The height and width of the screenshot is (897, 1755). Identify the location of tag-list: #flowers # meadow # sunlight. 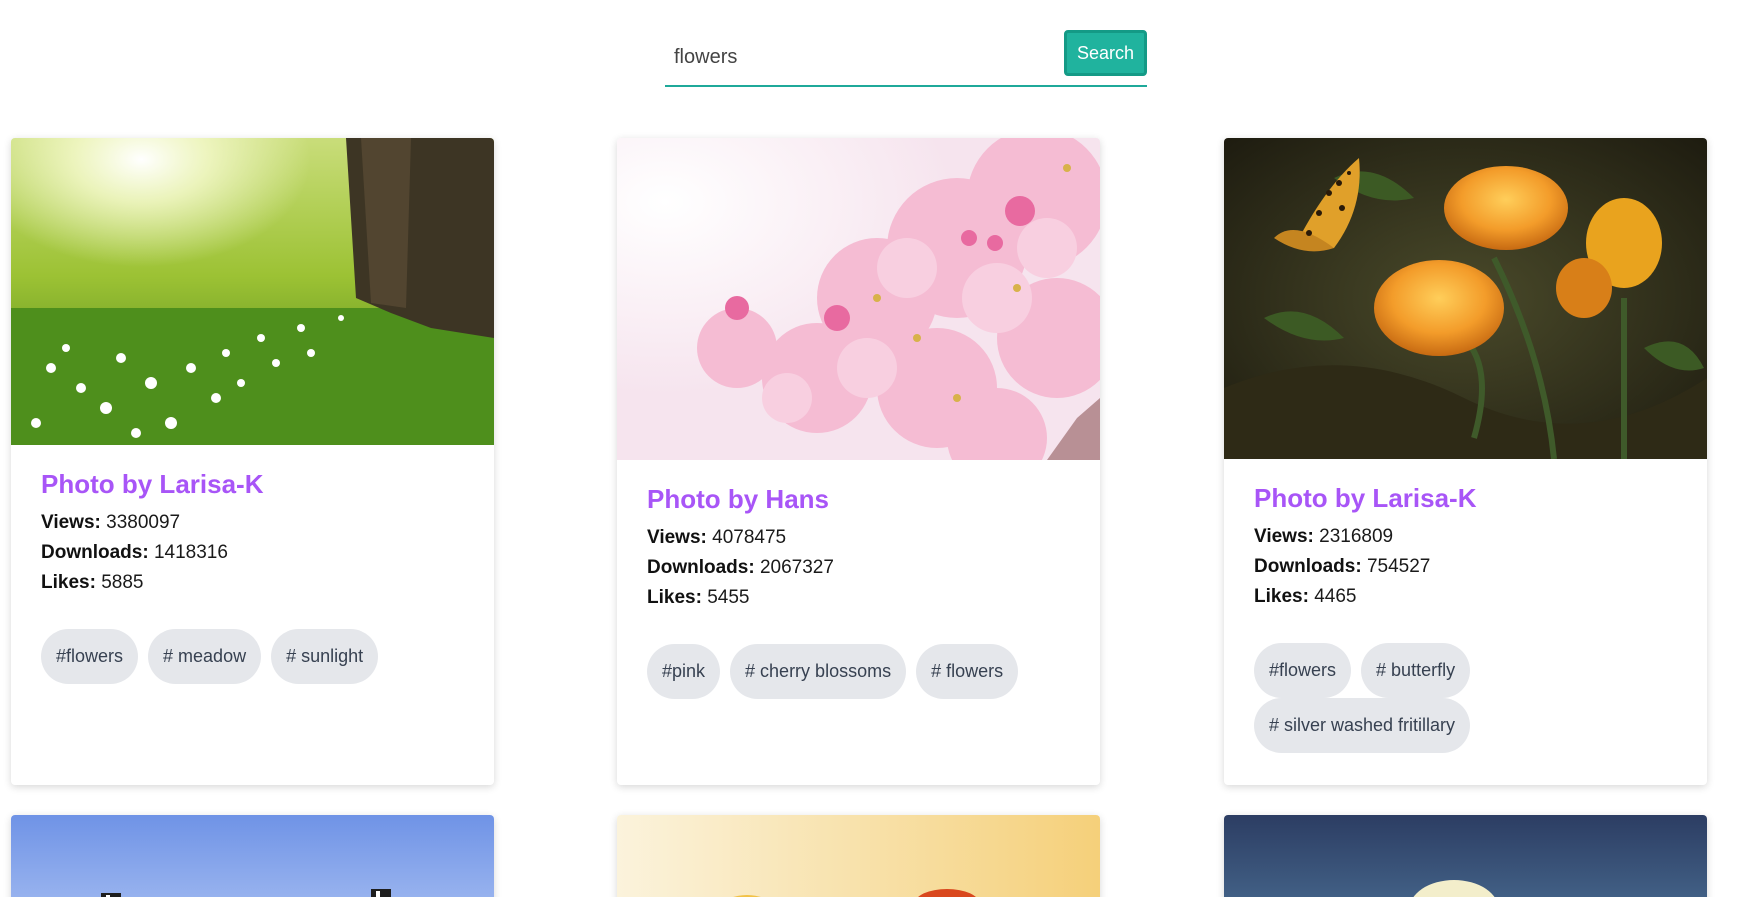
(252, 656).